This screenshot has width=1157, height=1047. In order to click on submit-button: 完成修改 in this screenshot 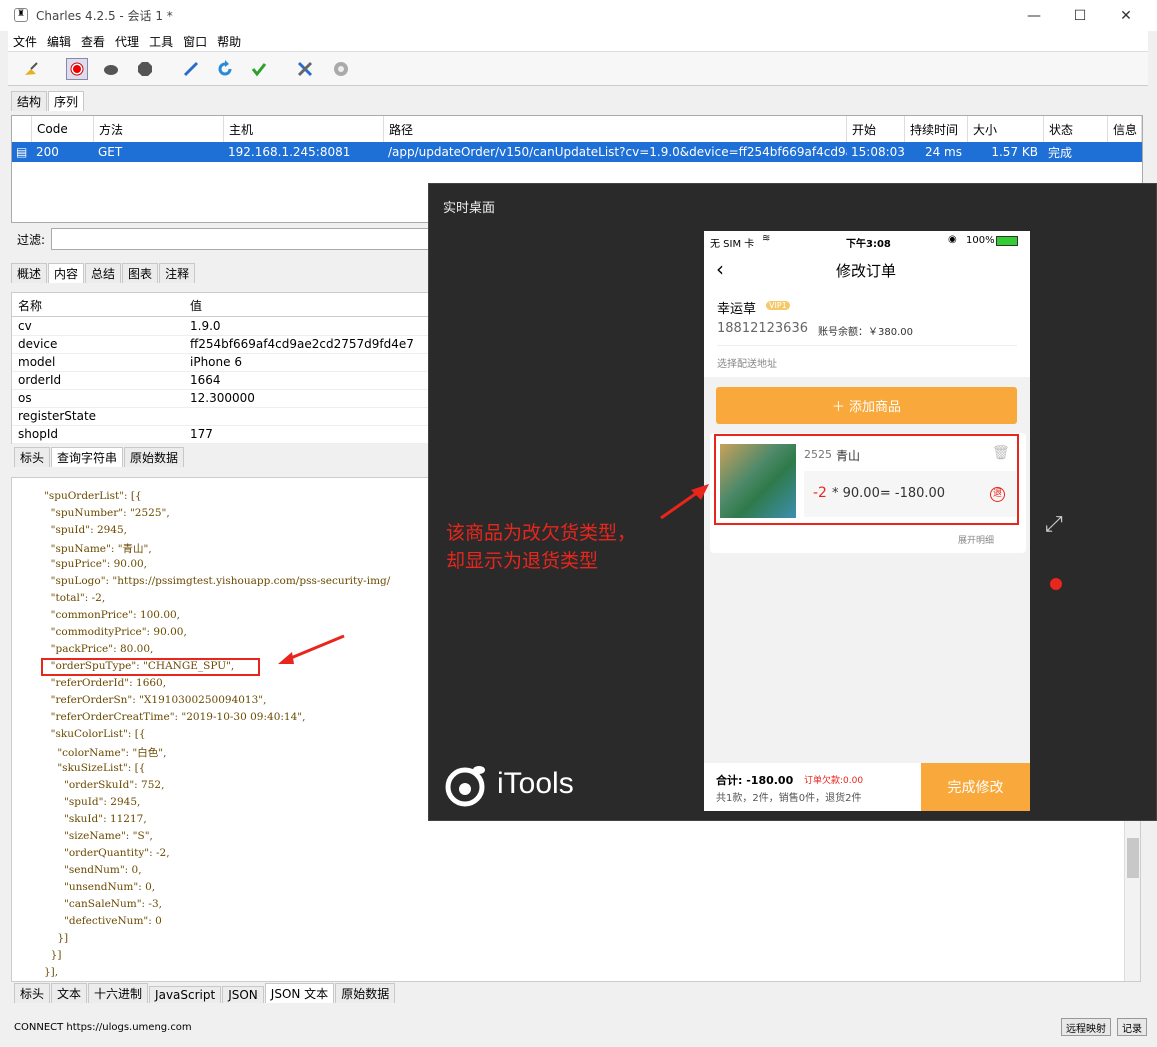, I will do `click(975, 787)`.